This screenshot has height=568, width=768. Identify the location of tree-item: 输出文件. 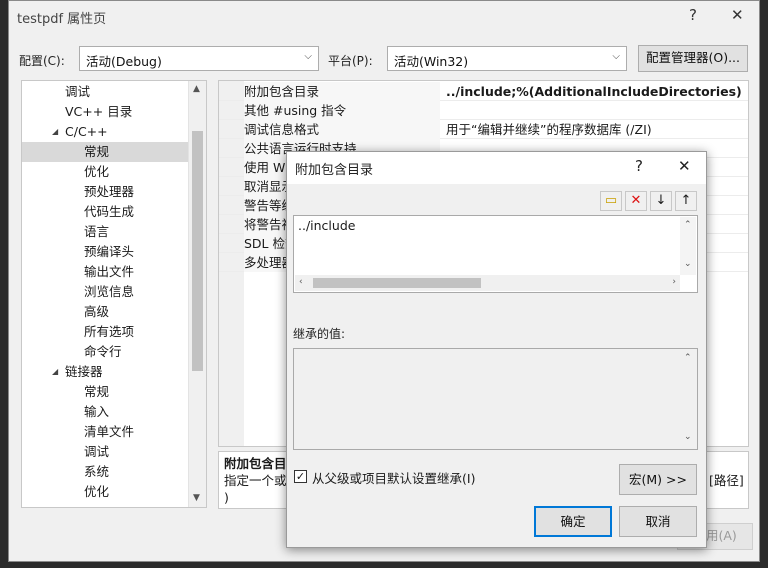
(105, 272).